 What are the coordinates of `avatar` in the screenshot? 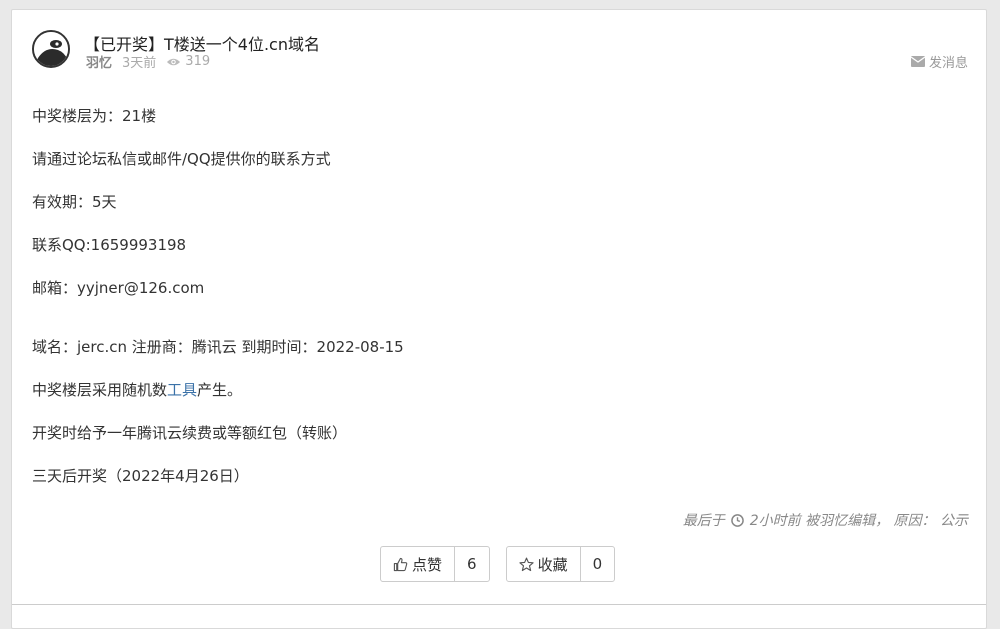 It's located at (51, 49).